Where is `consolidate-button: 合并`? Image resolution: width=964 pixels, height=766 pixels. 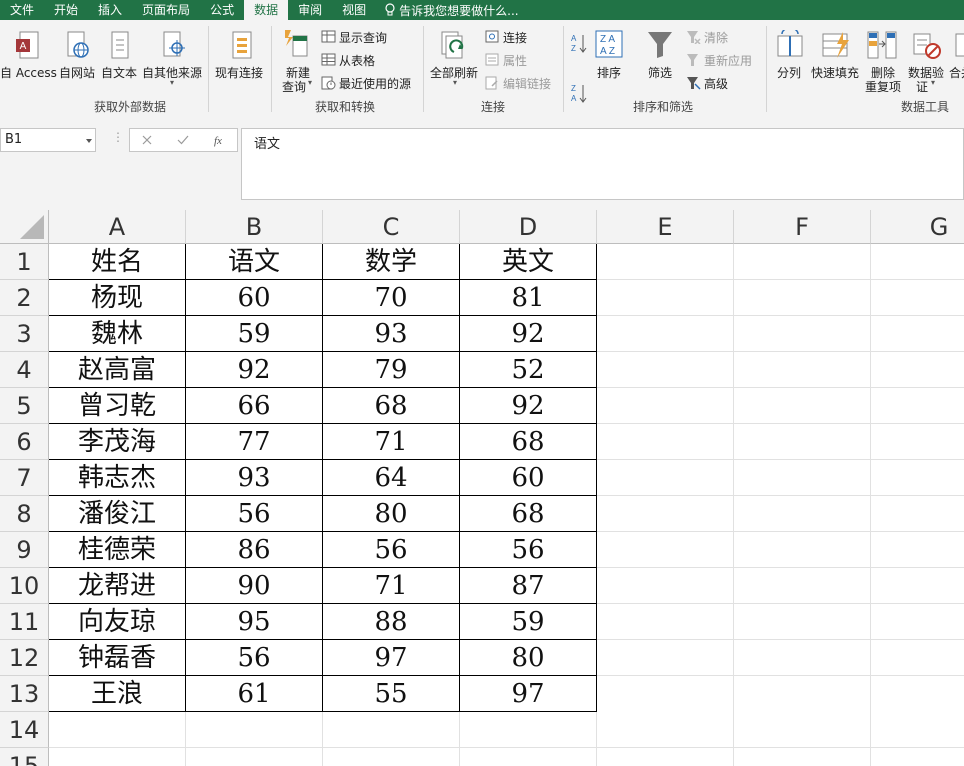 consolidate-button: 合并 is located at coordinates (956, 72).